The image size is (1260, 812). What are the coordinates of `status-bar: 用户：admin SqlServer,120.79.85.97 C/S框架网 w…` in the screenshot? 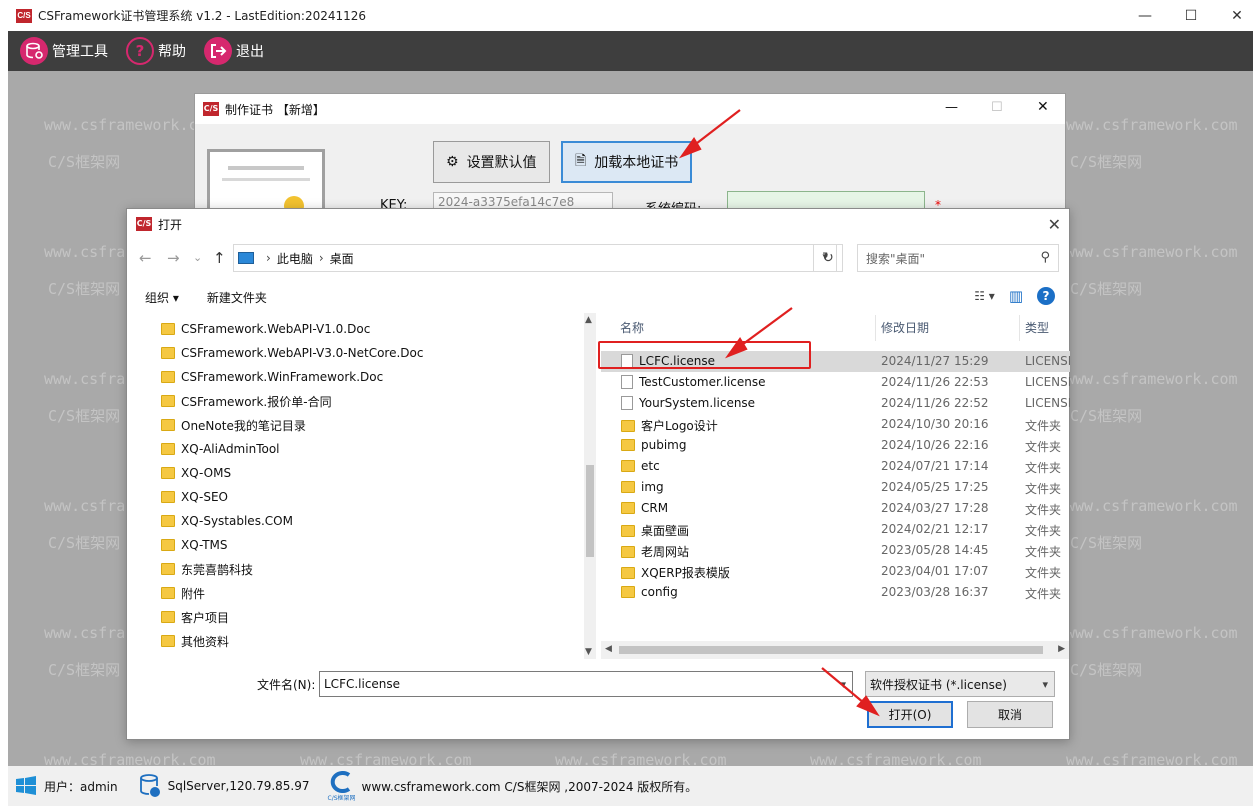 It's located at (630, 786).